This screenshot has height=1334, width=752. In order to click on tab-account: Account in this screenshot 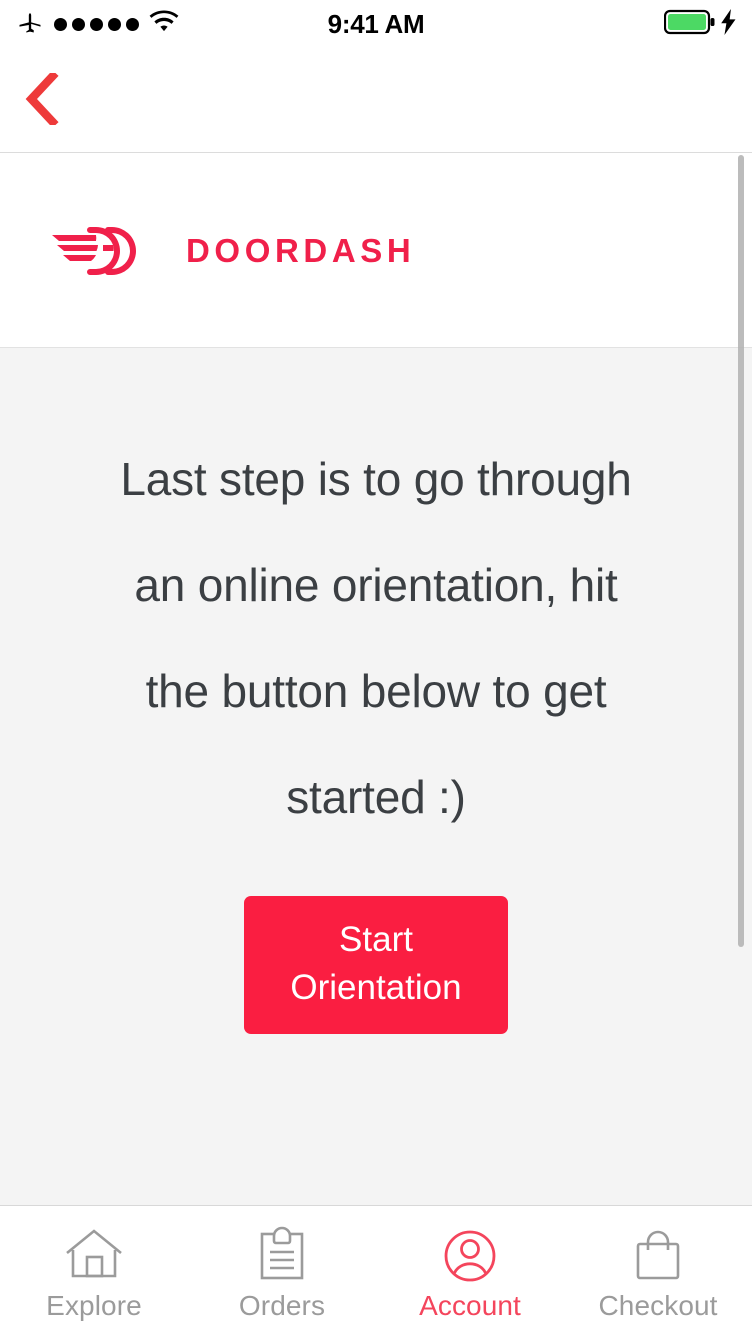, I will do `click(470, 1270)`.